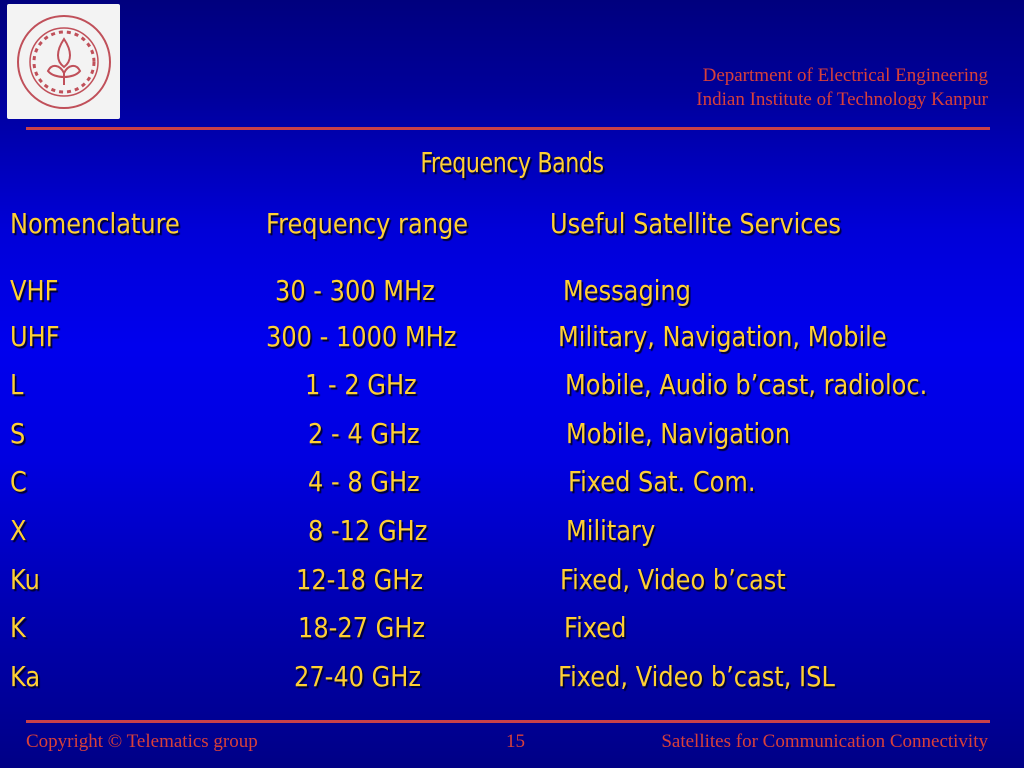 The image size is (1024, 768). What do you see at coordinates (673, 579) in the screenshot?
I see `band-services: Fixed, Video b’cast` at bounding box center [673, 579].